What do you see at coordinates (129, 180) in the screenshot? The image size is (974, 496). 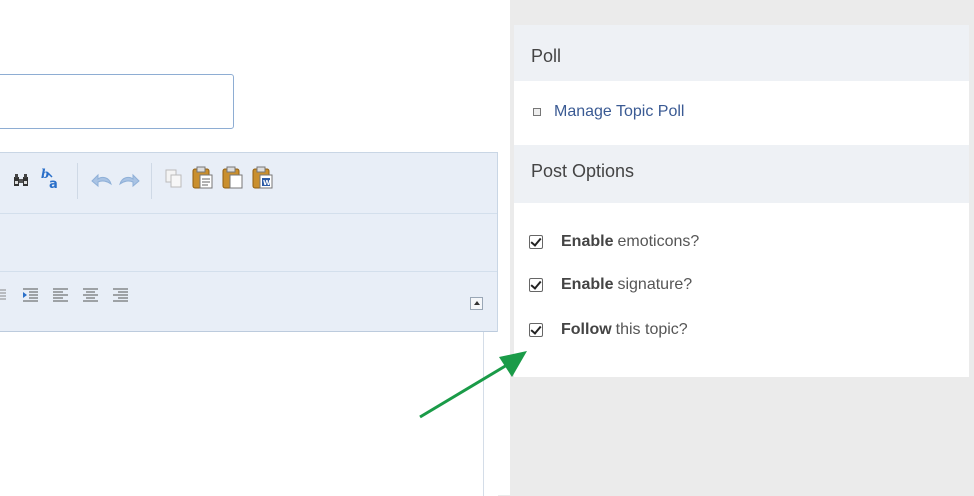 I see `redo-icon` at bounding box center [129, 180].